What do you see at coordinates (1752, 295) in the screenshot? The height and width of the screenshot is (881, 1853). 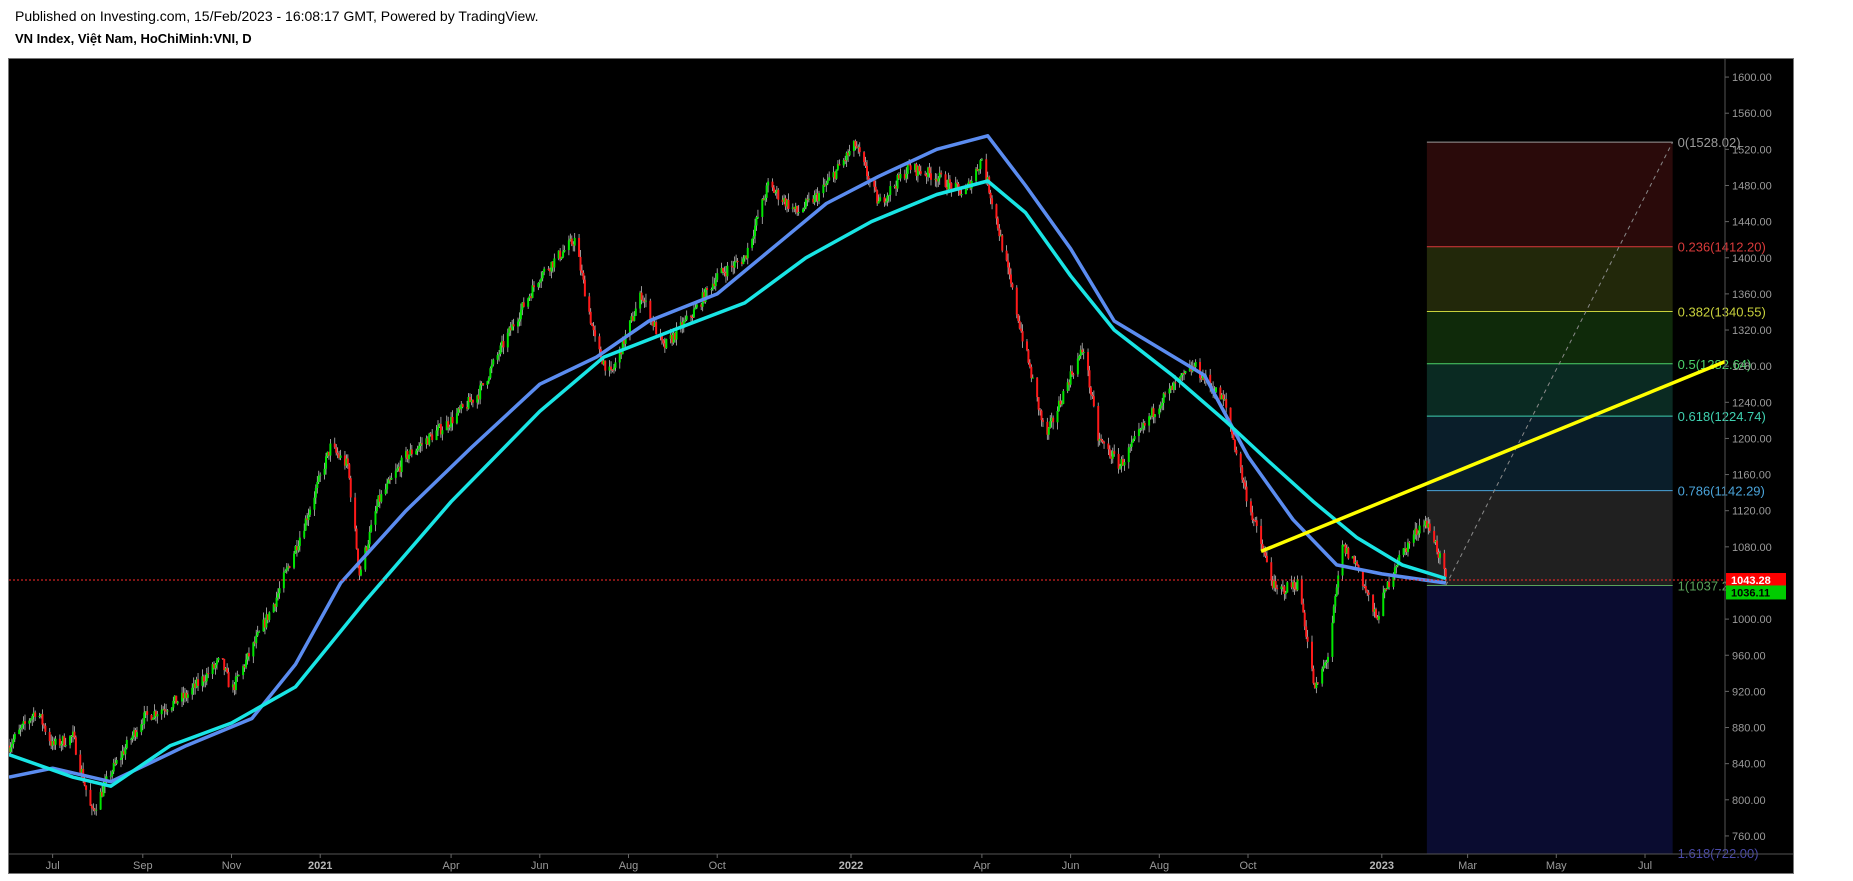 I see `y-tick-label: 1360.00` at bounding box center [1752, 295].